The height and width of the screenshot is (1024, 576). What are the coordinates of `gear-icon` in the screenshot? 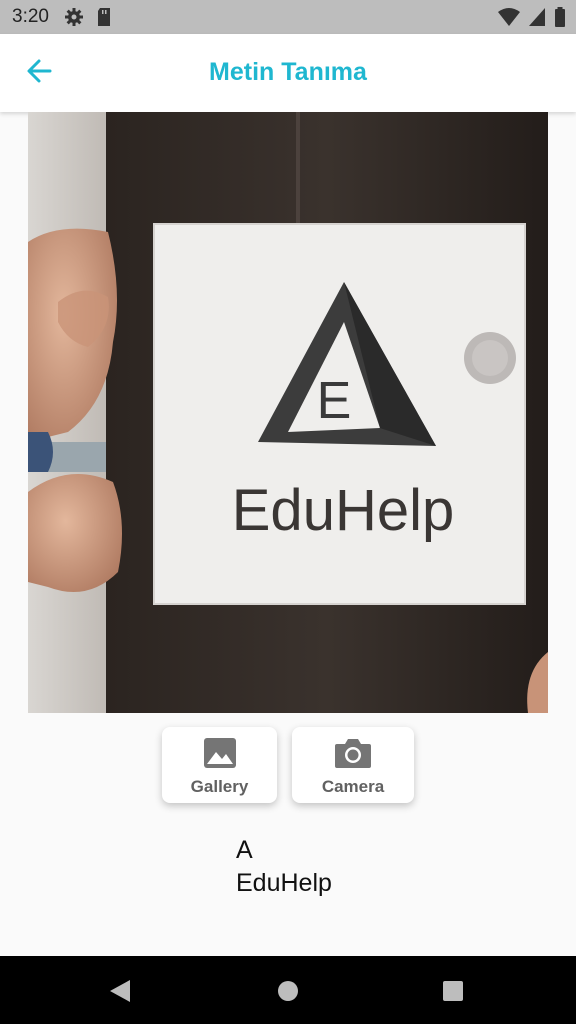 It's located at (74, 19).